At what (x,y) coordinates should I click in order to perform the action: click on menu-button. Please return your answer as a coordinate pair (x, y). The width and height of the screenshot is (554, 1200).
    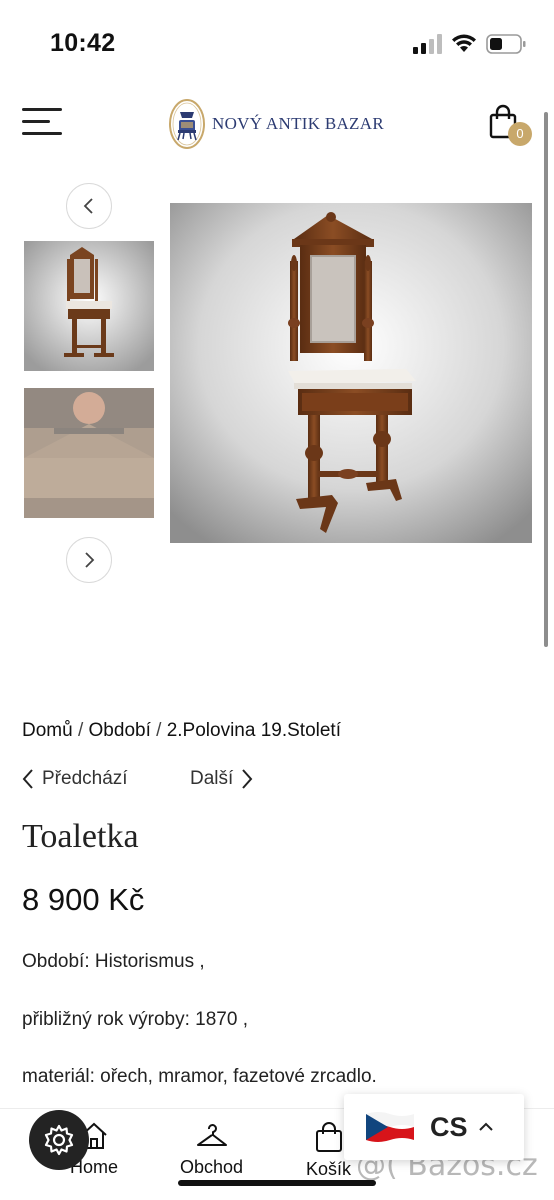
    Looking at the image, I should click on (42, 123).